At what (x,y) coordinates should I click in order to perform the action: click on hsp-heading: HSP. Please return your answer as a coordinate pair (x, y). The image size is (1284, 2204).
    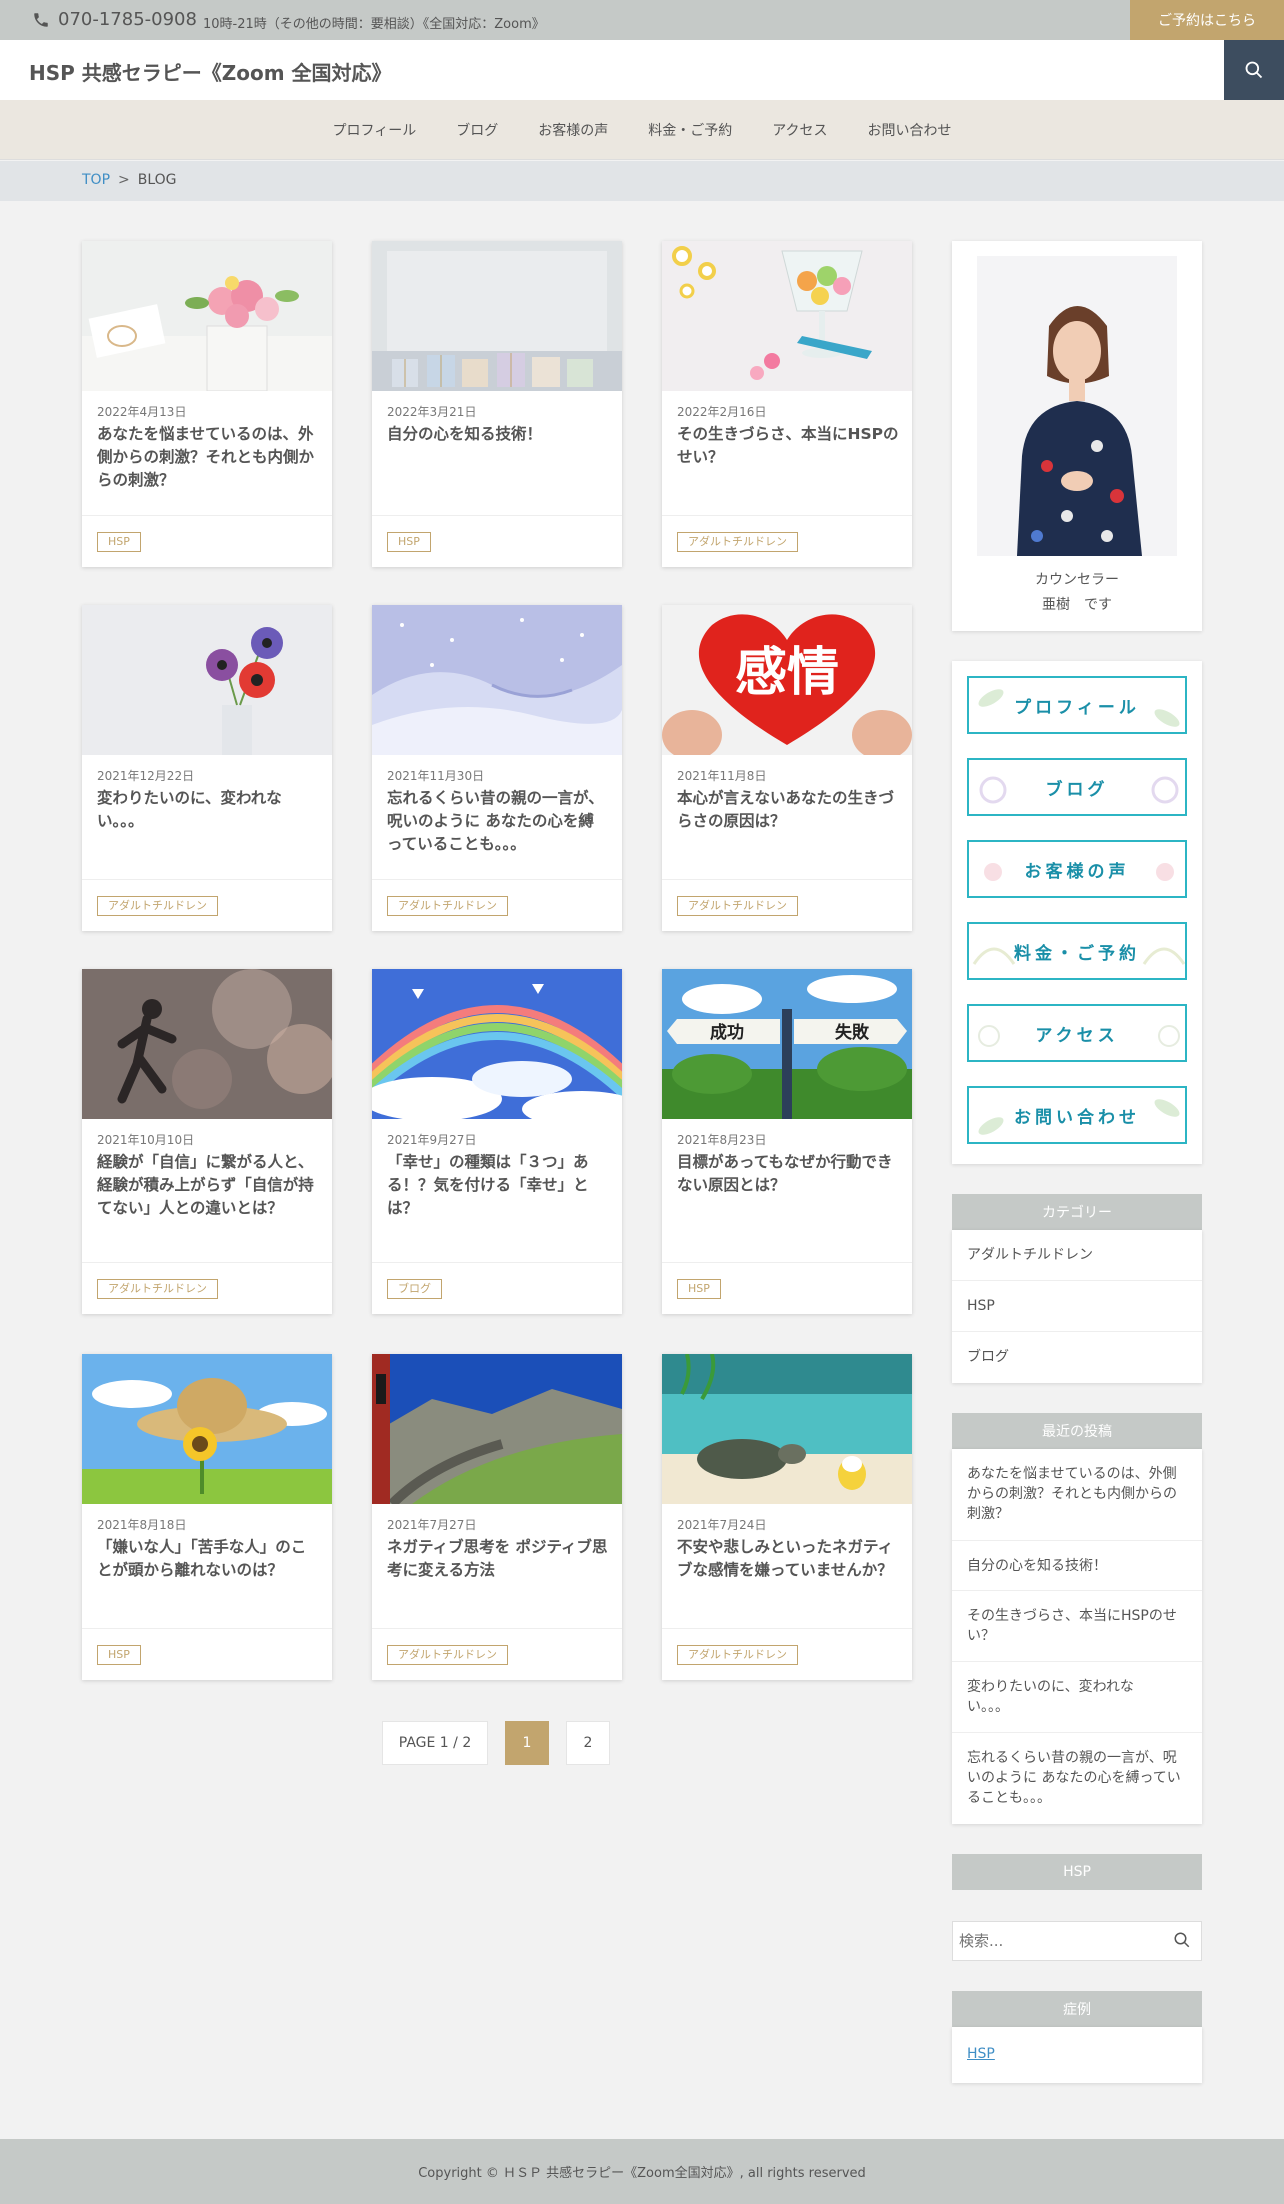
    Looking at the image, I should click on (1077, 1872).